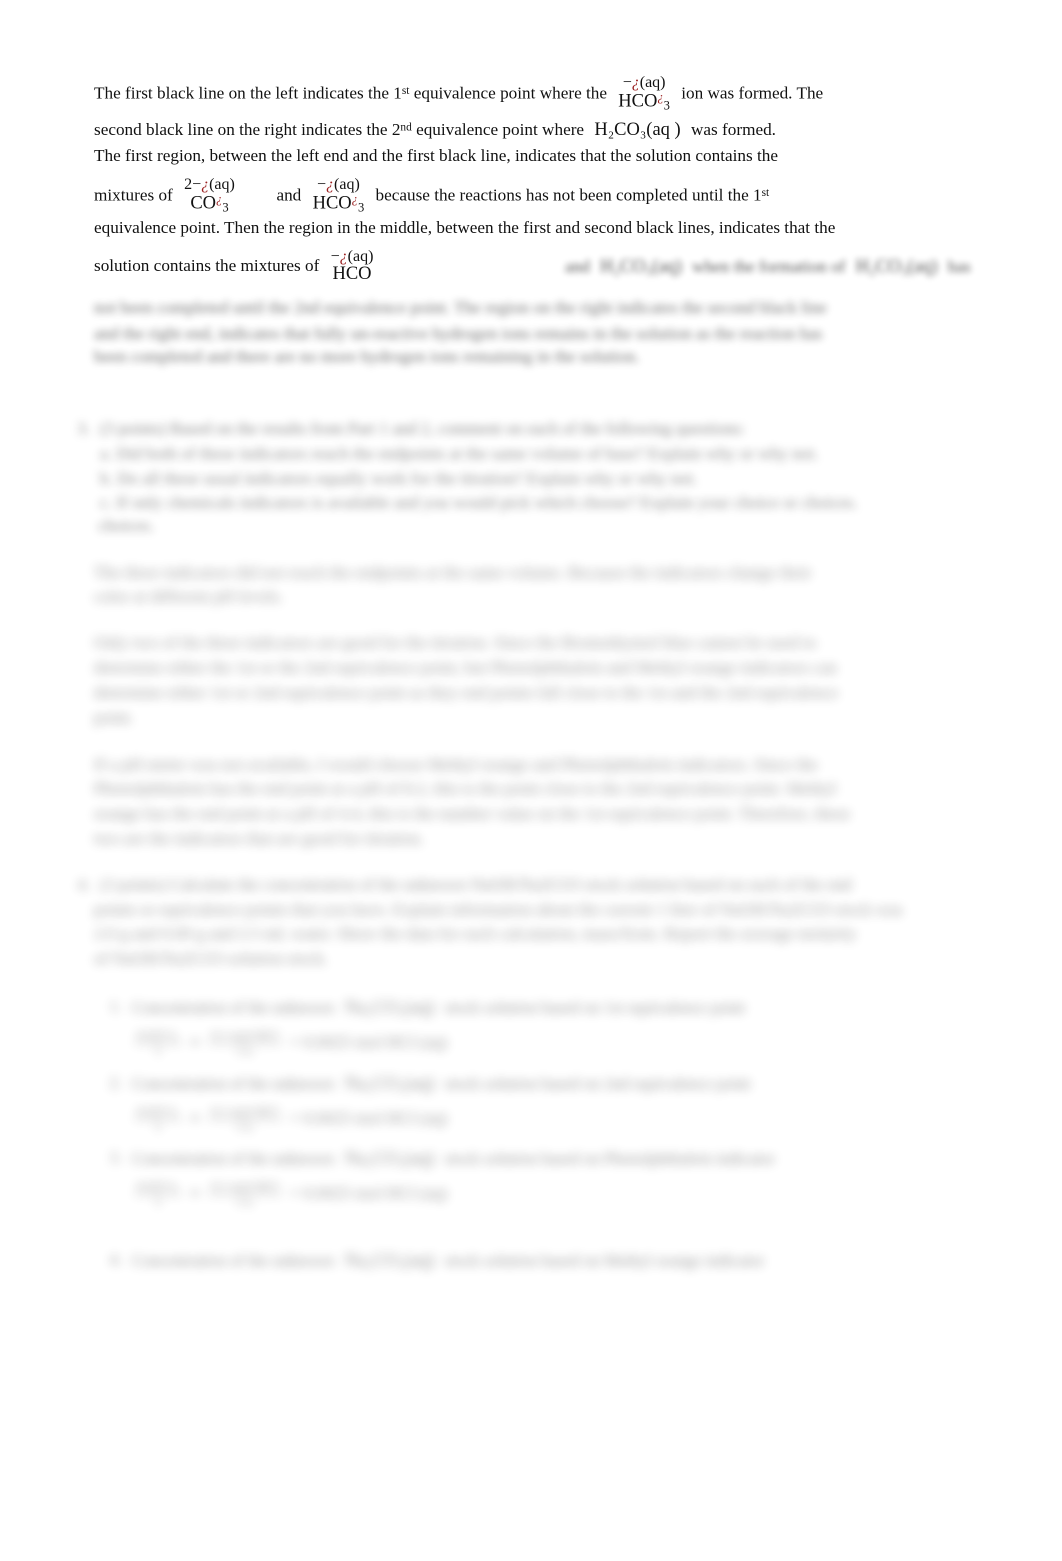  Describe the element at coordinates (498, 129) in the screenshot. I see `text-run: equivalence point where` at that location.